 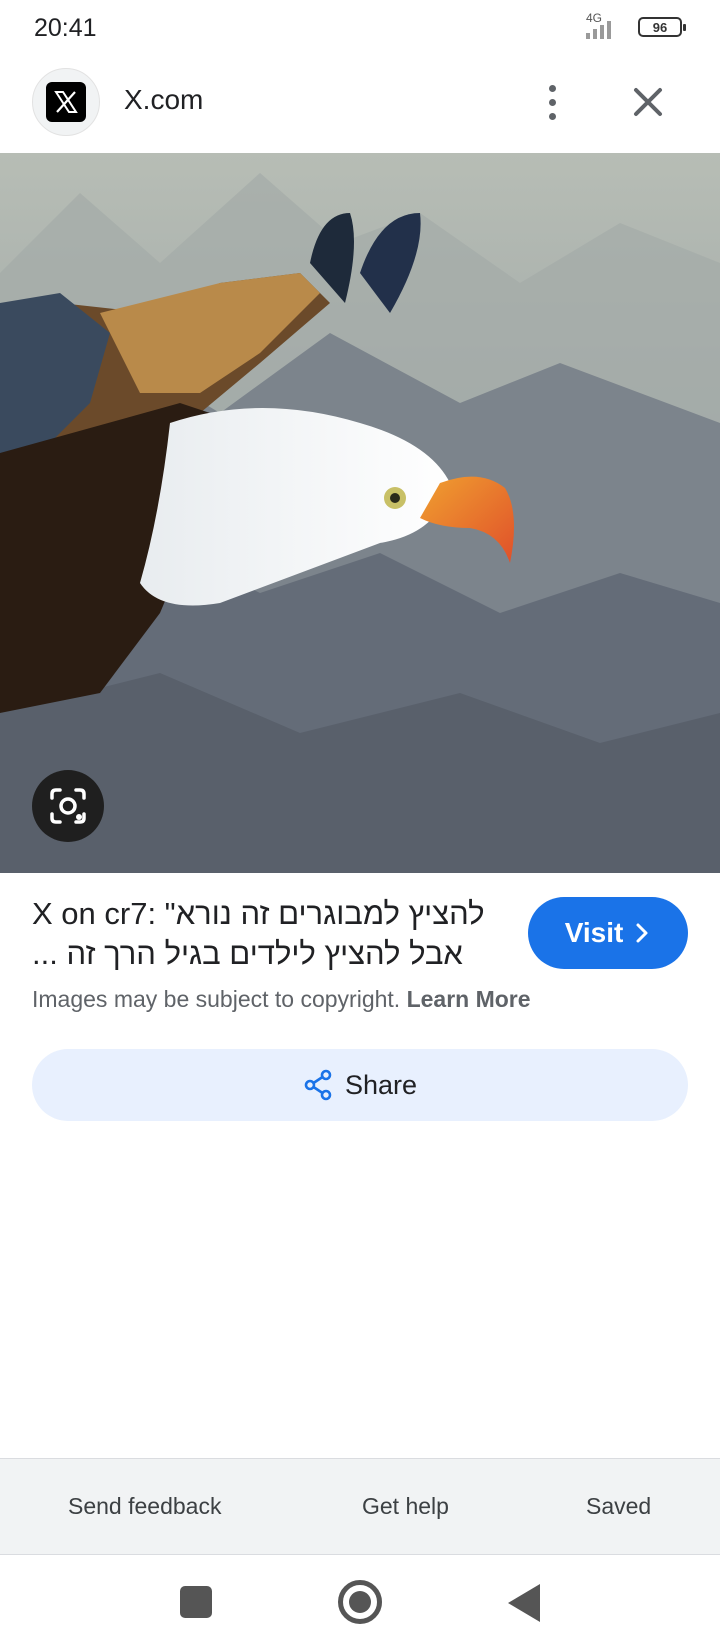 I want to click on recents-icon, so click(x=196, y=1602).